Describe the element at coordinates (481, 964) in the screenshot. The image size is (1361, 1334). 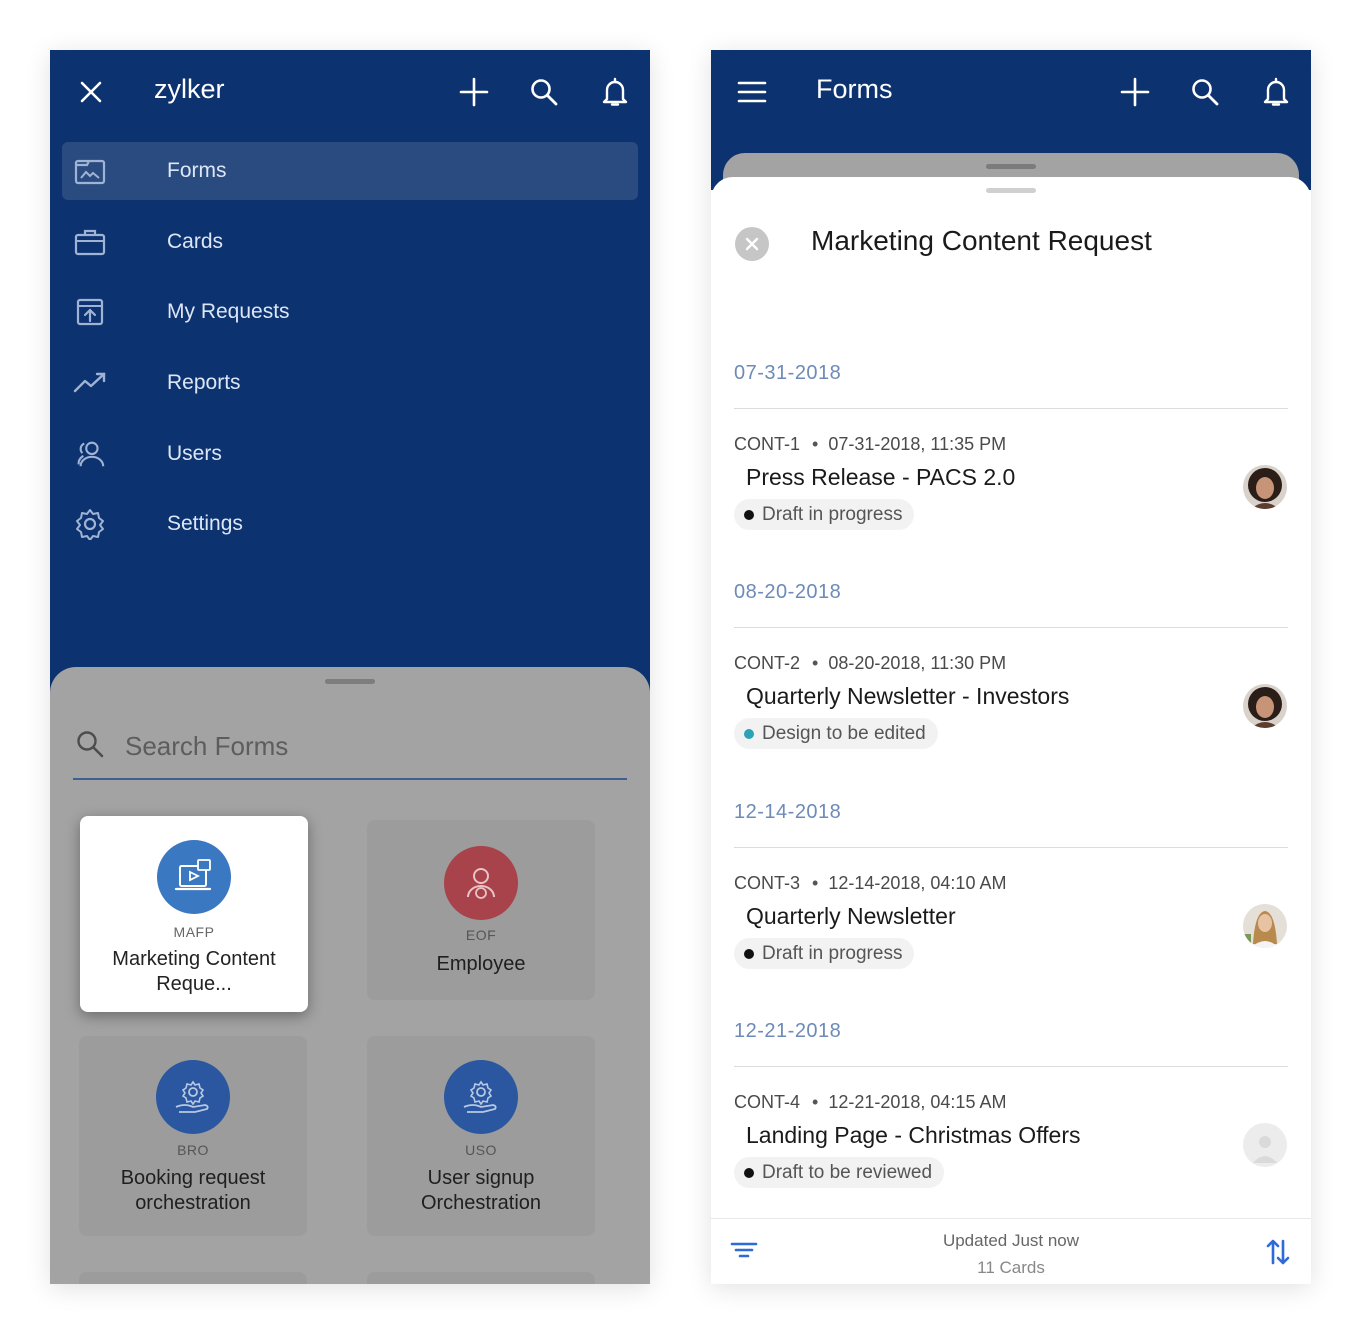
I see `form-name: Employee` at that location.